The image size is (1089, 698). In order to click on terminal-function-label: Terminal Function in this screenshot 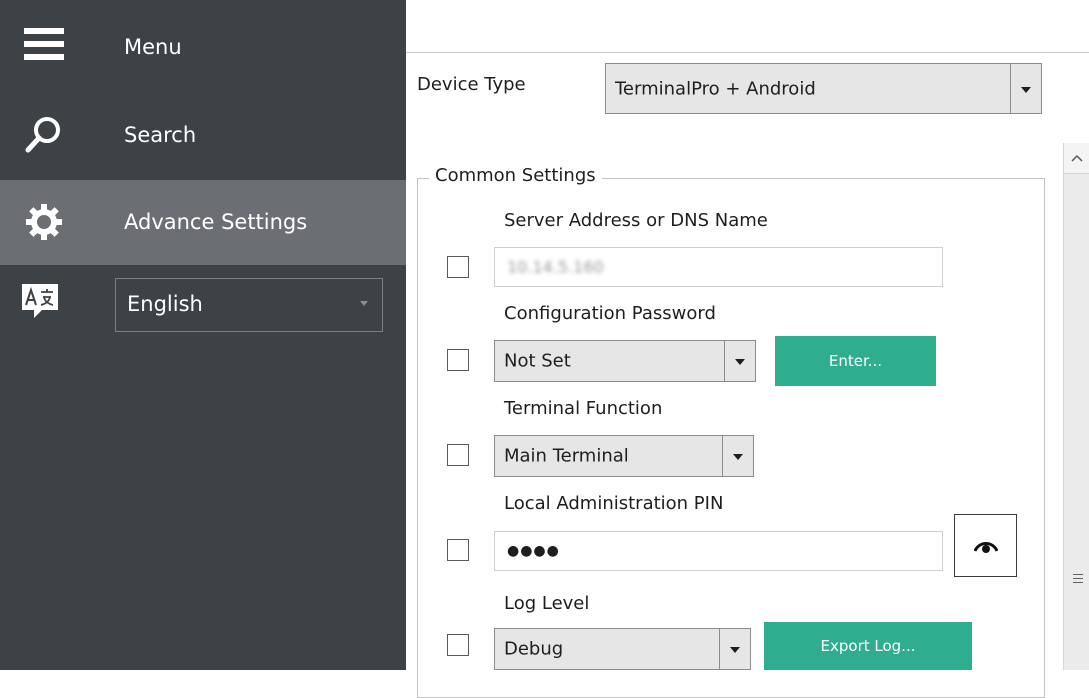, I will do `click(583, 408)`.